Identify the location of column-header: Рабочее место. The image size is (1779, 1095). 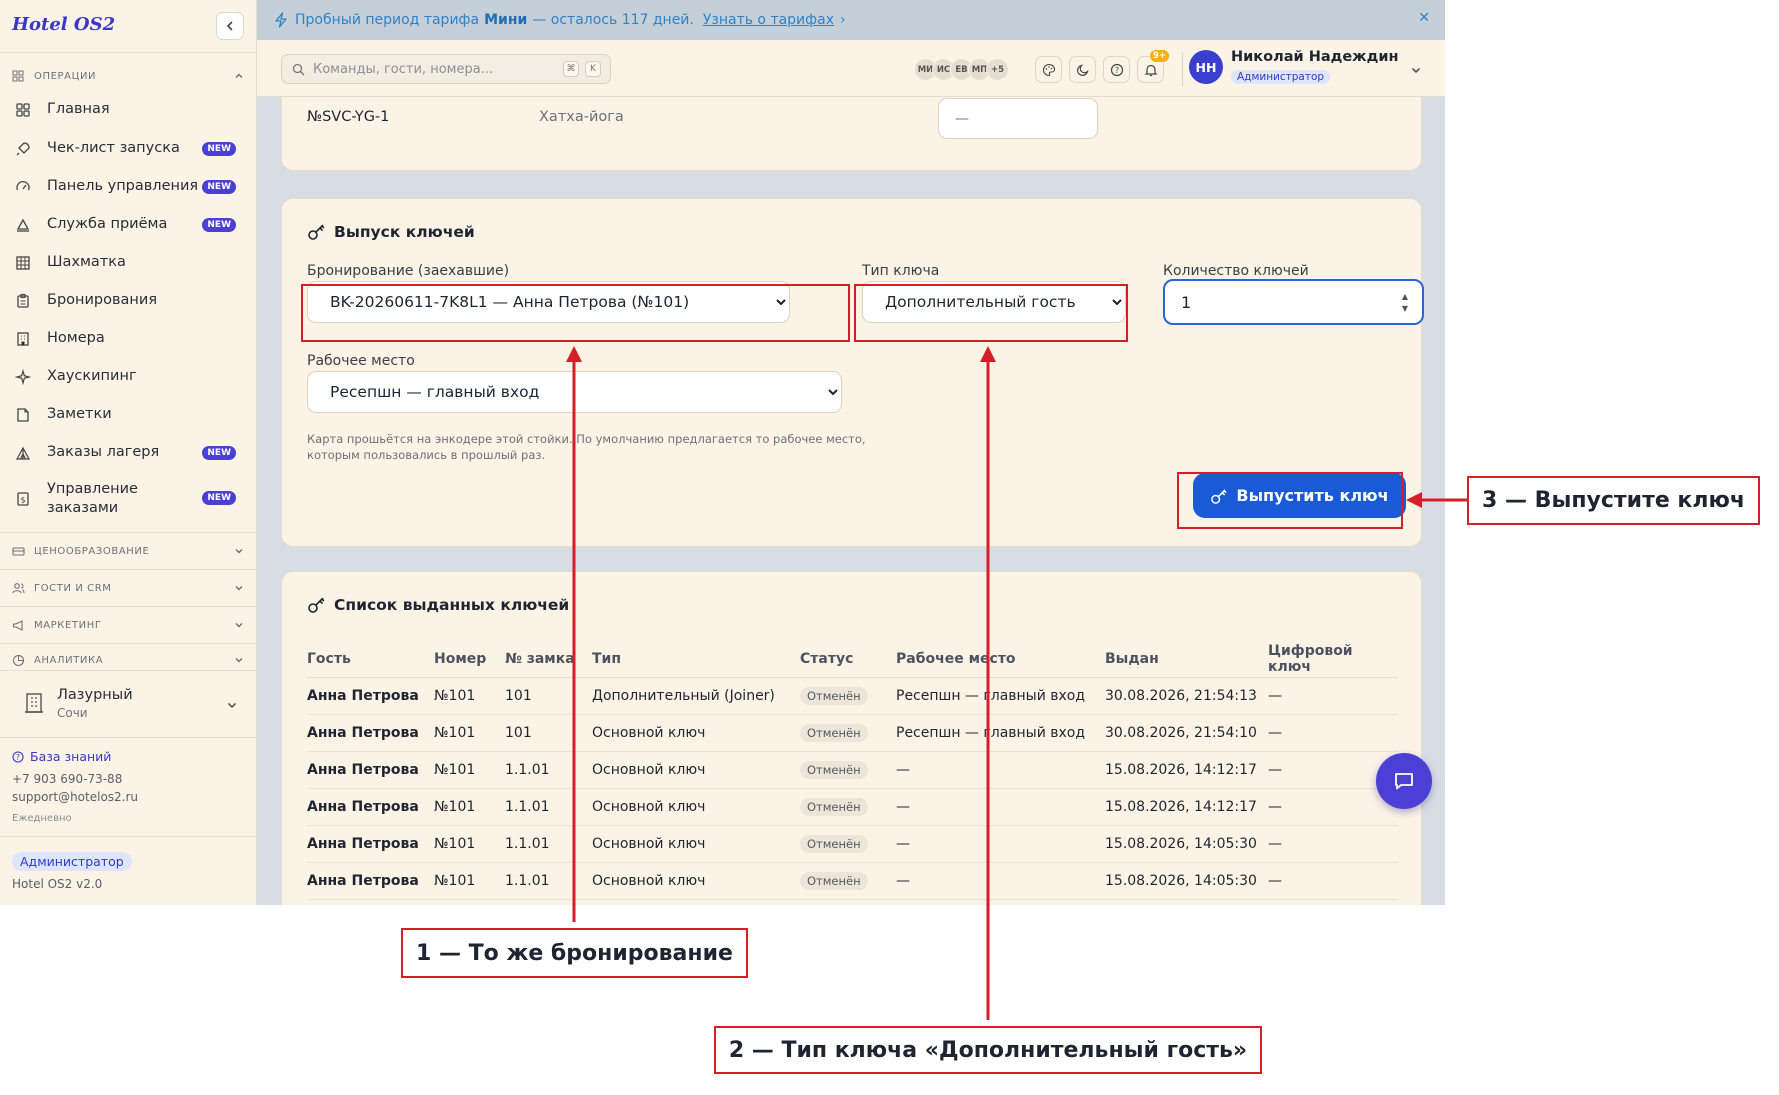
(1000, 659).